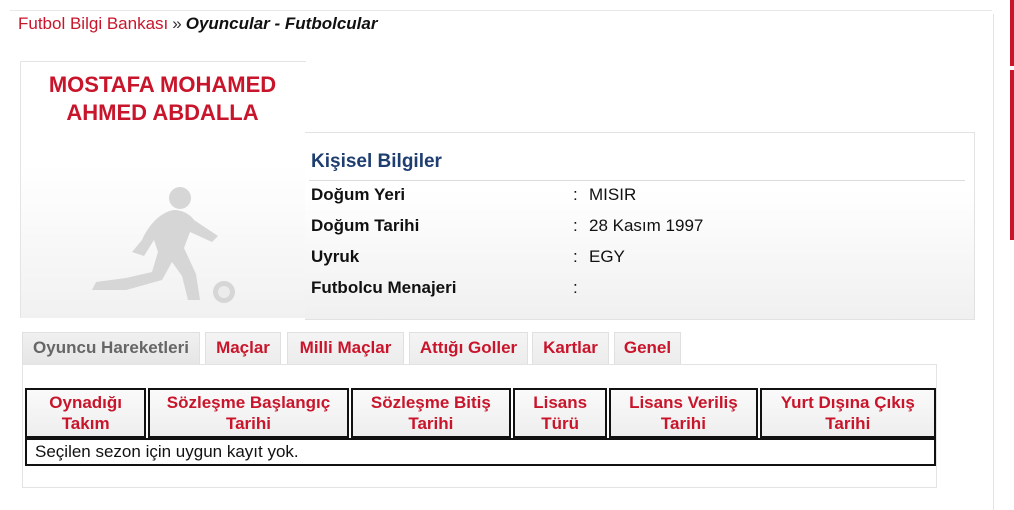 The width and height of the screenshot is (1014, 510). I want to click on tab-milli-maclar: Milli Maçlar, so click(345, 348).